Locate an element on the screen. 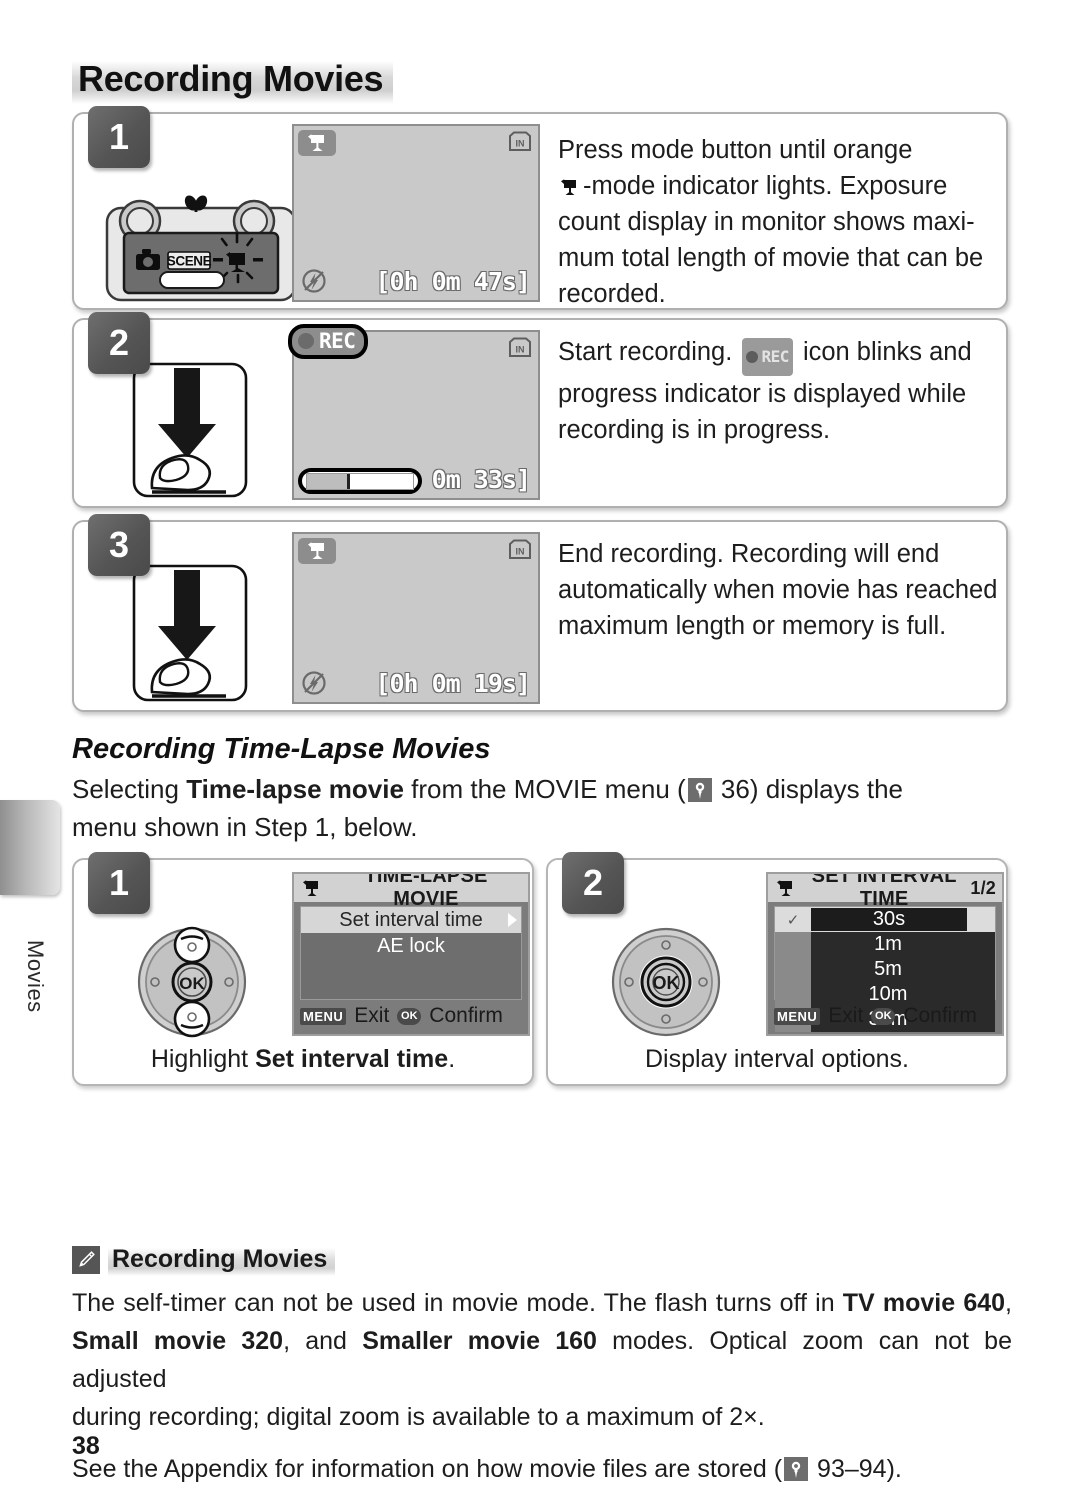 Image resolution: width=1080 pixels, height=1502 pixels. note-p1-bold3: Smaller movie 160 is located at coordinates (479, 1341).